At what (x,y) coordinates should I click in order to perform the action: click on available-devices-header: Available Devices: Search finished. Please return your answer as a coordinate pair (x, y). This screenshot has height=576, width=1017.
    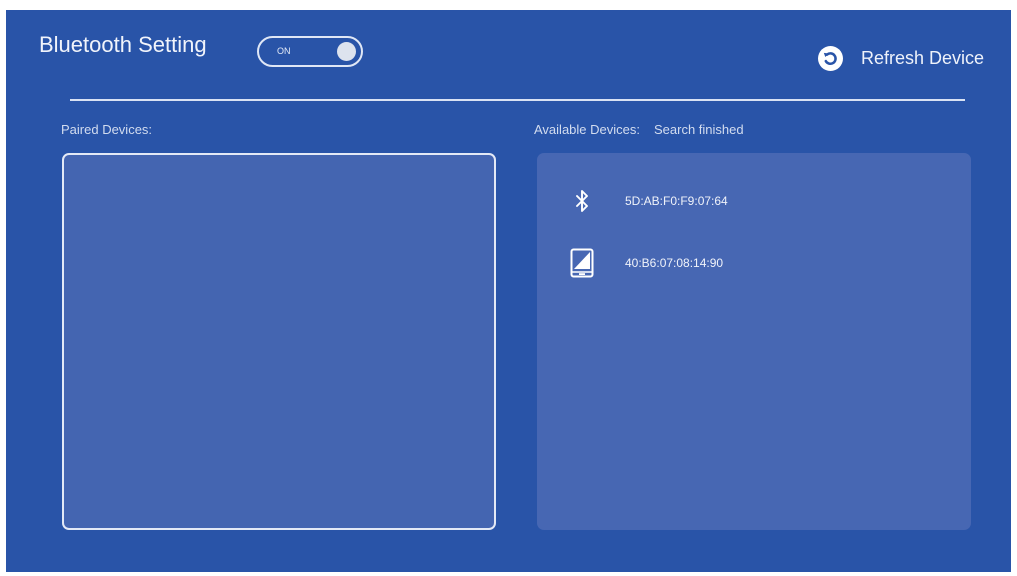
    Looking at the image, I should click on (639, 129).